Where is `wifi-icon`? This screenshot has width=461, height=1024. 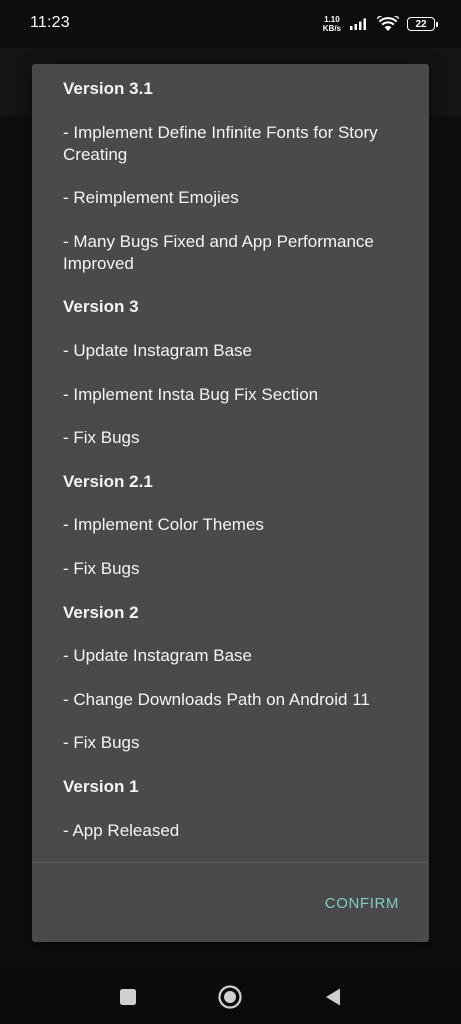
wifi-icon is located at coordinates (388, 24).